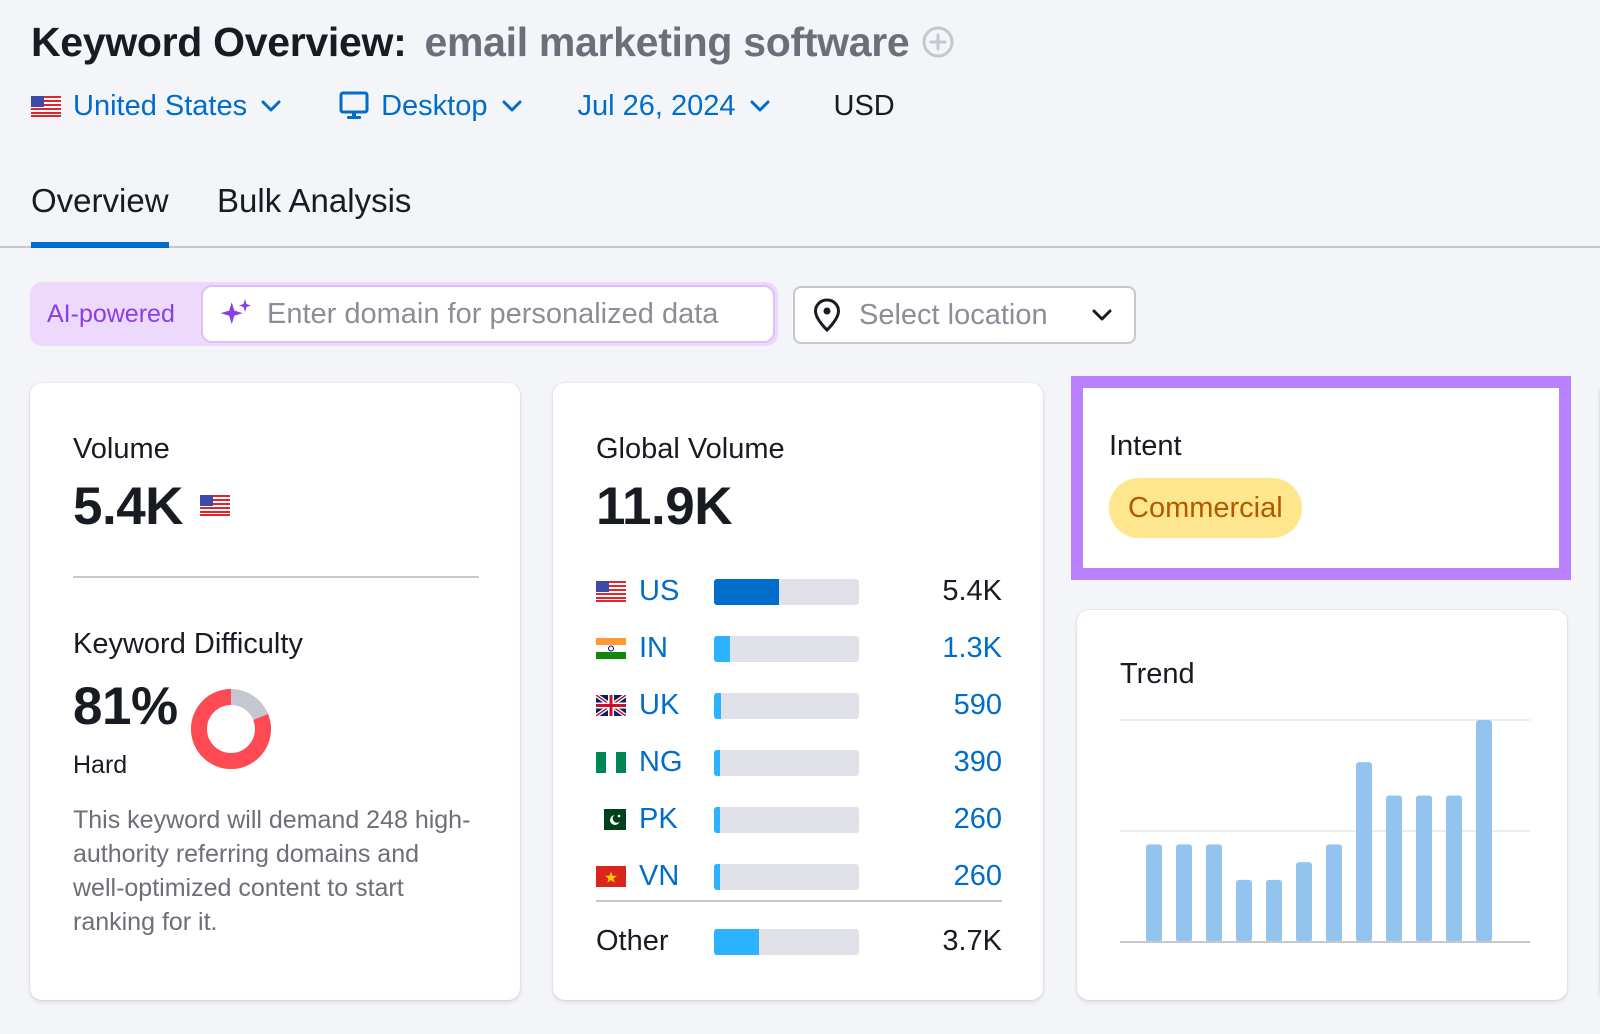 This screenshot has width=1600, height=1034. Describe the element at coordinates (675, 762) in the screenshot. I see `country-code: NG` at that location.